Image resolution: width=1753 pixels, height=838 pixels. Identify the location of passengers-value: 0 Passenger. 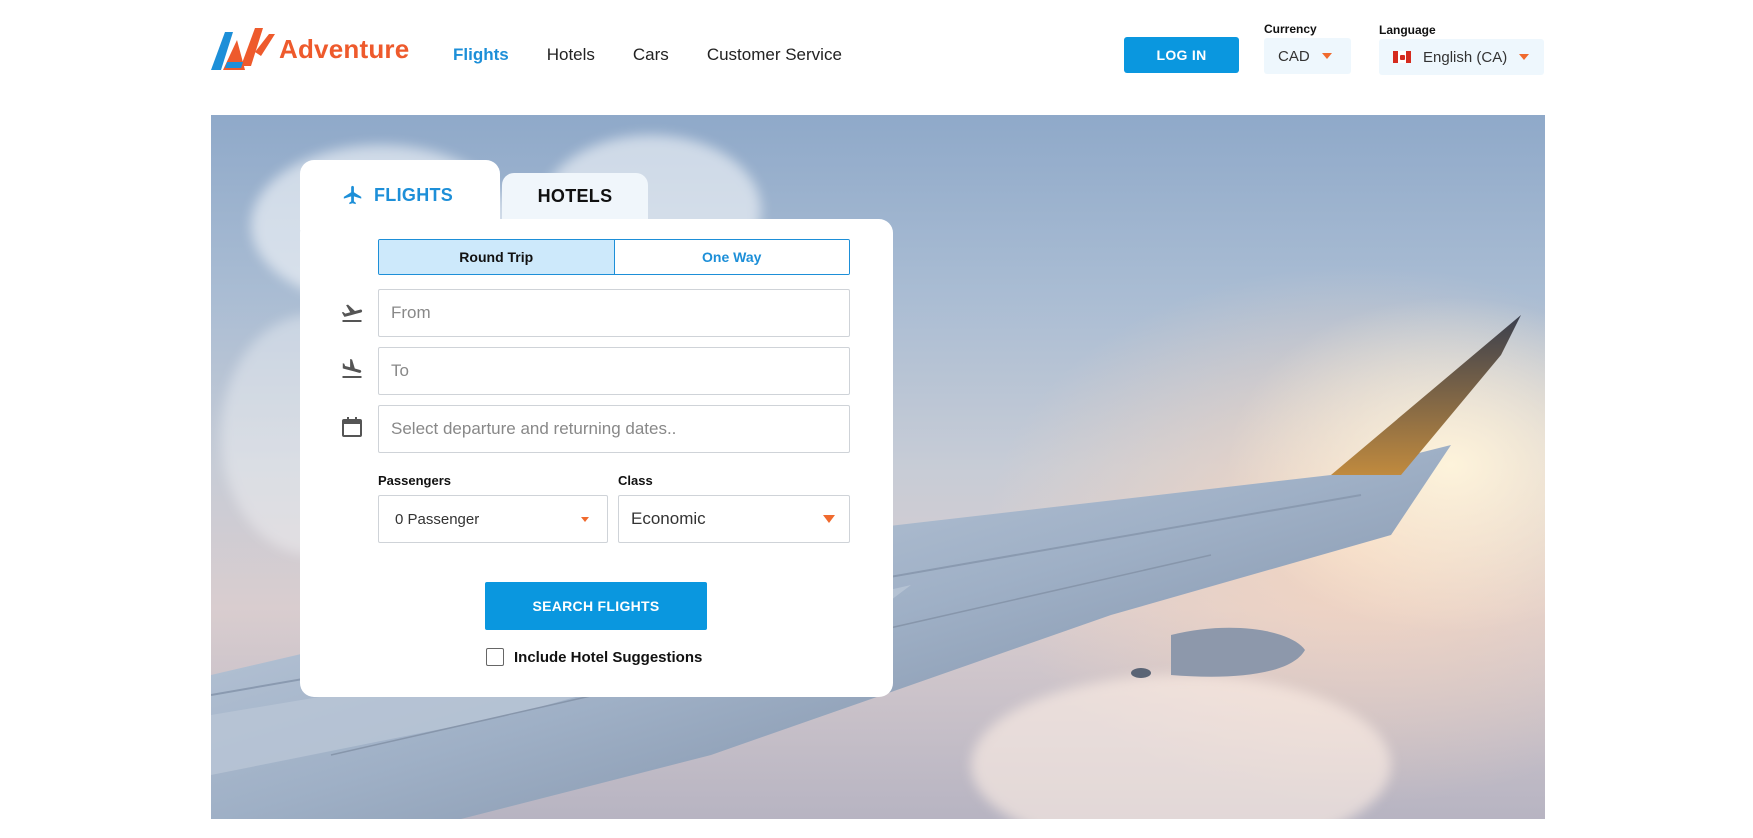
(437, 519).